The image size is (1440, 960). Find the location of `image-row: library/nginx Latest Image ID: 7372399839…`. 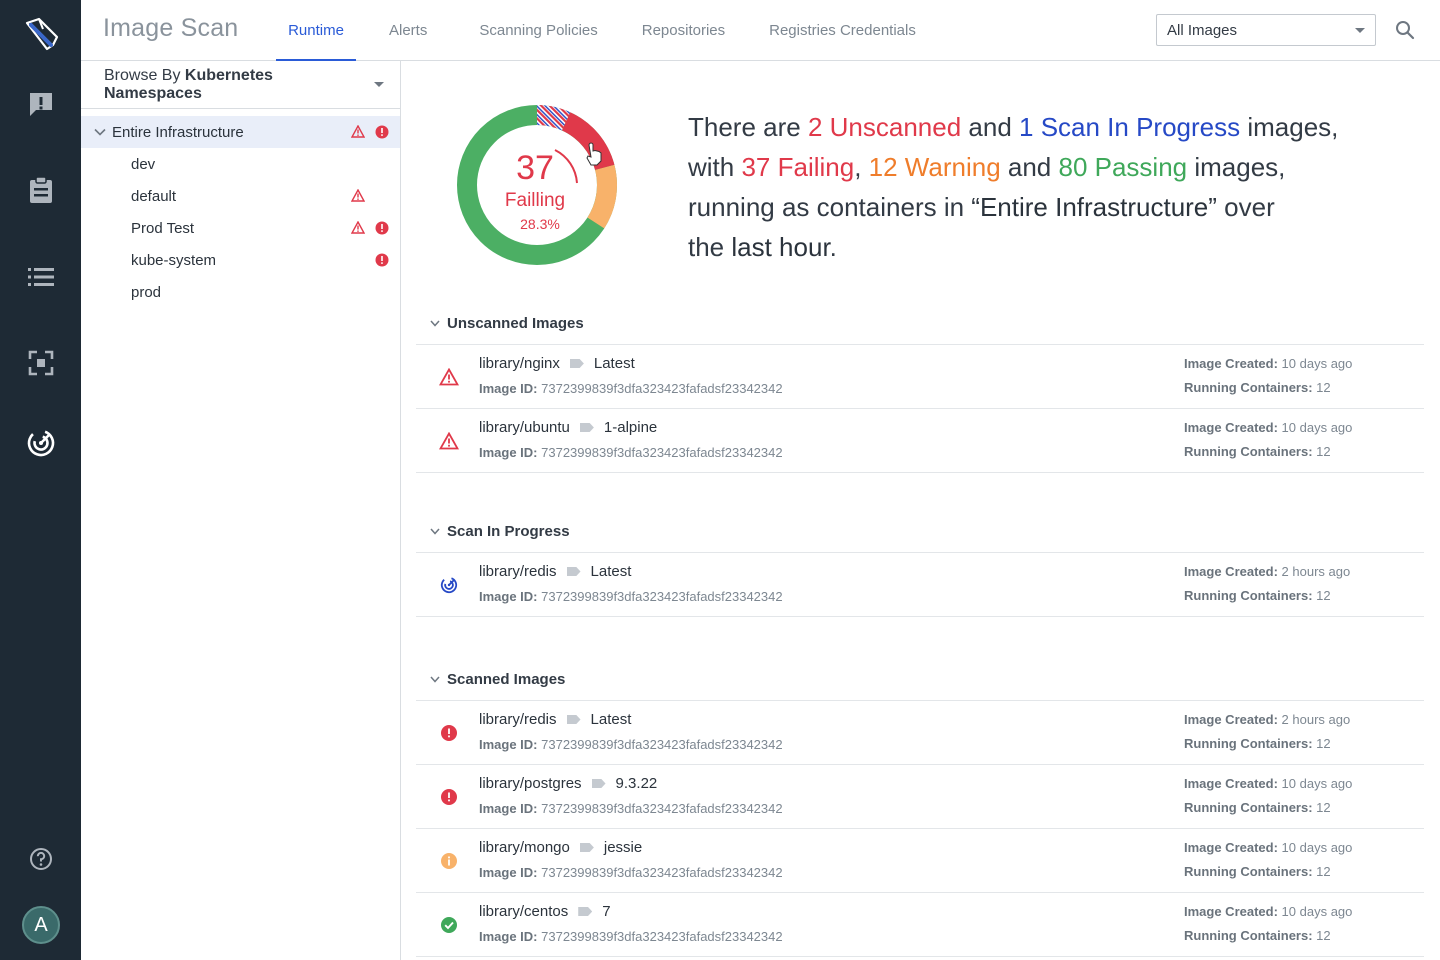

image-row: library/nginx Latest Image ID: 7372399839… is located at coordinates (920, 377).